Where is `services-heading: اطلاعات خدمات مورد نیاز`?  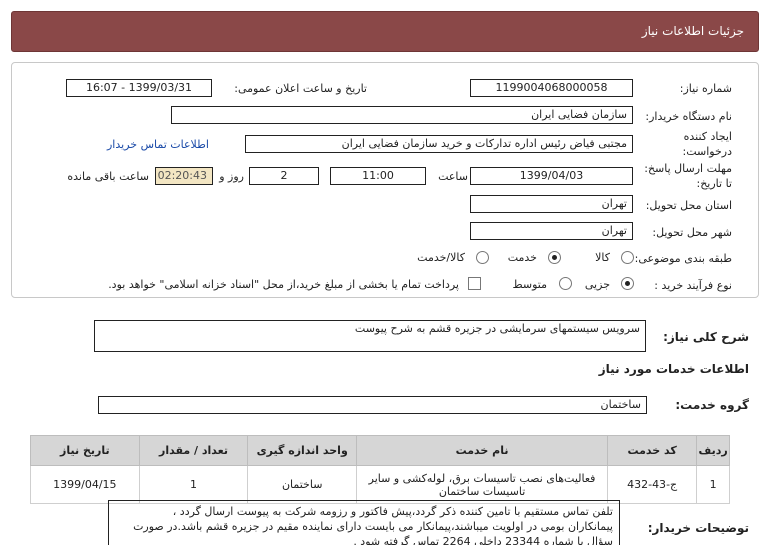 services-heading: اطلاعات خدمات مورد نیاز is located at coordinates (673, 369).